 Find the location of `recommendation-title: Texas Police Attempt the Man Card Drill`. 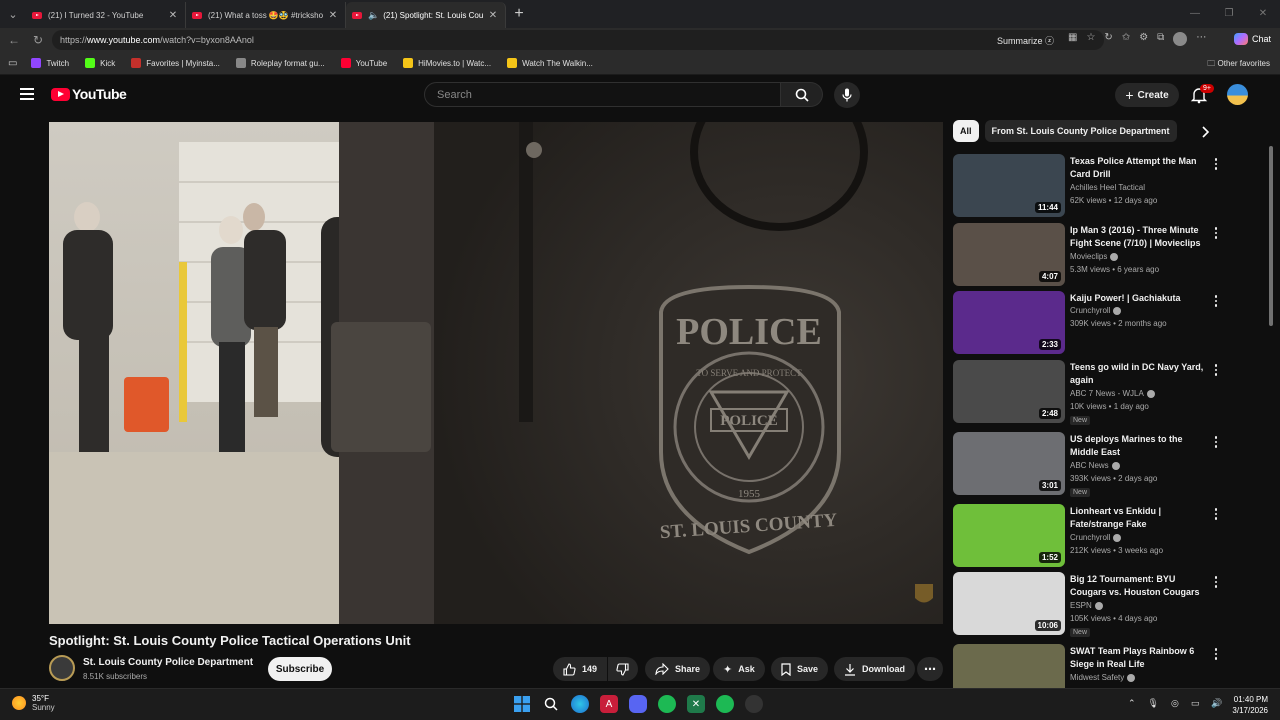

recommendation-title: Texas Police Attempt the Man Card Drill is located at coordinates (1139, 168).